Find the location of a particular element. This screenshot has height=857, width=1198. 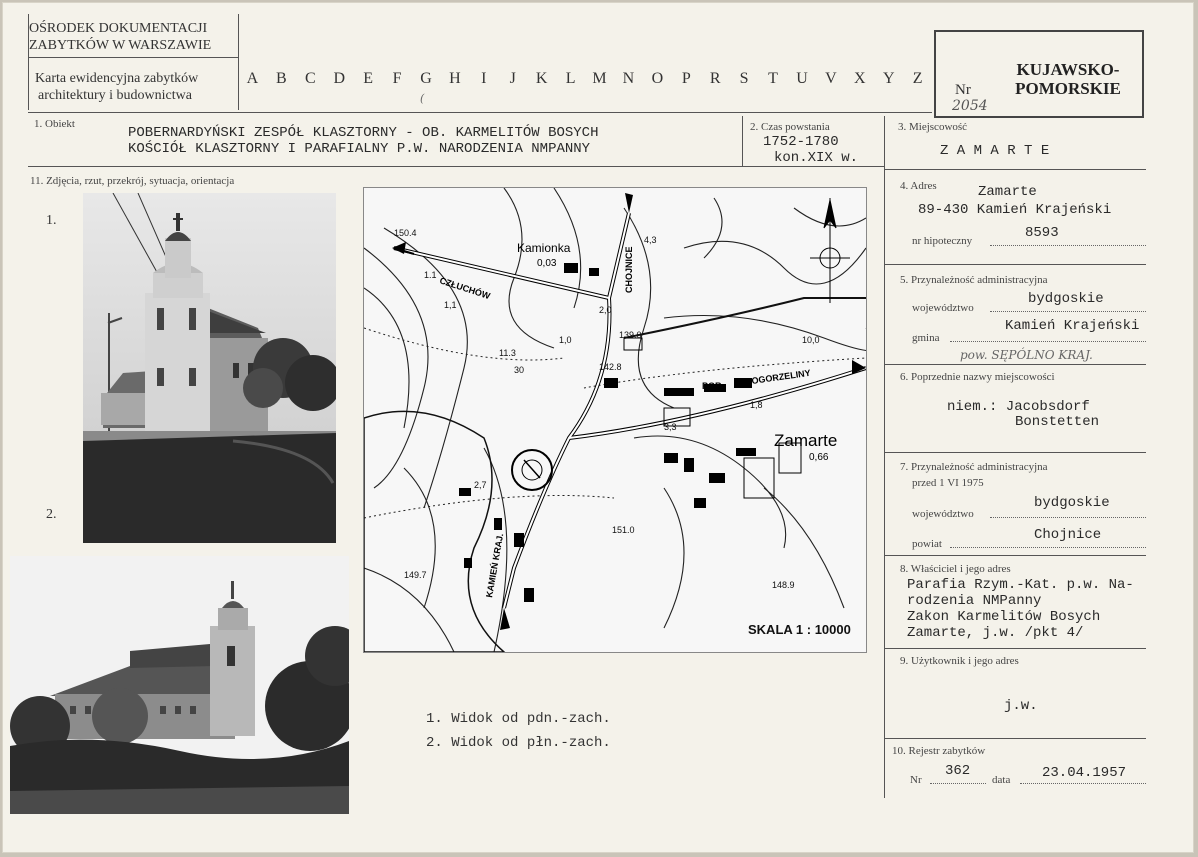

letter-x: X is located at coordinates (860, 78).